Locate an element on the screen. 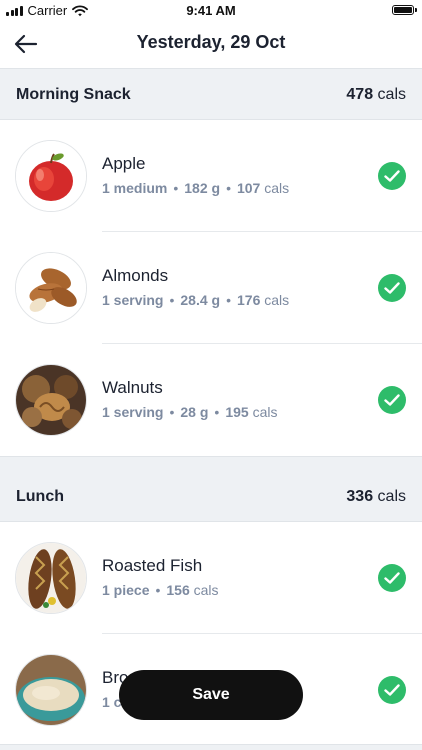  food-meta: 1 serving • 28.4 g • 176 cals is located at coordinates (196, 300).